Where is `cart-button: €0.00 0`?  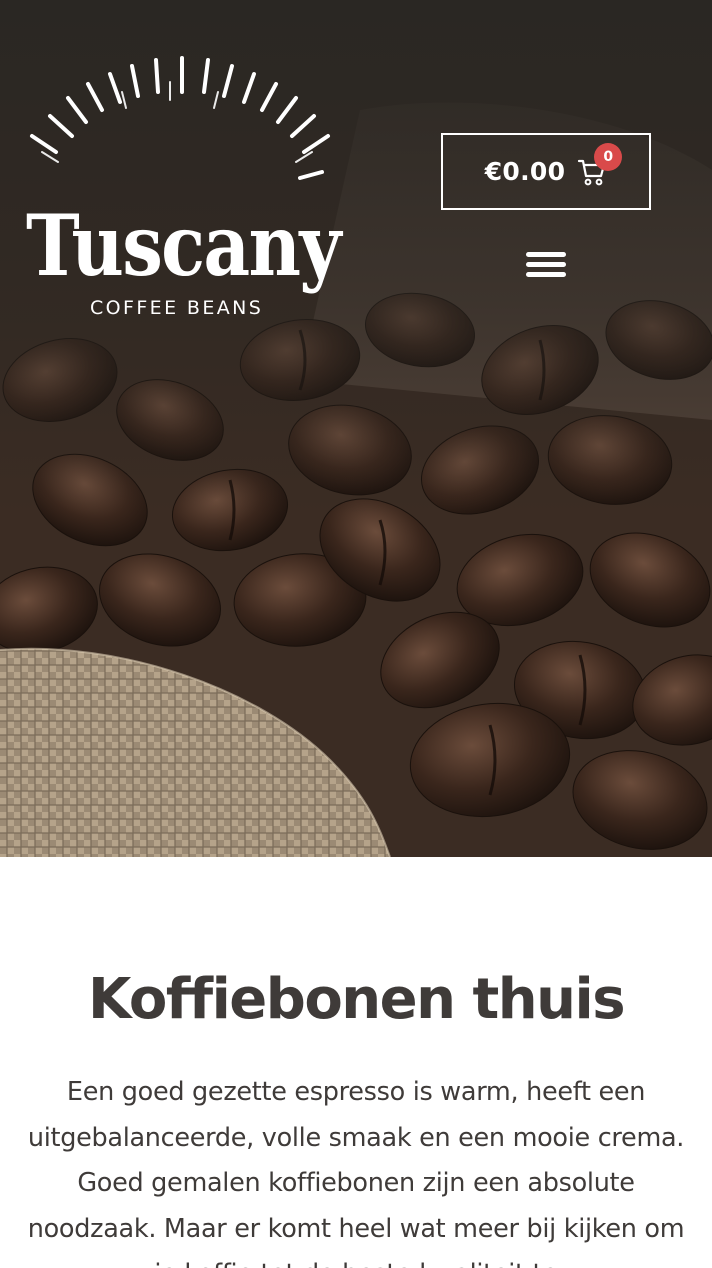 cart-button: €0.00 0 is located at coordinates (546, 171).